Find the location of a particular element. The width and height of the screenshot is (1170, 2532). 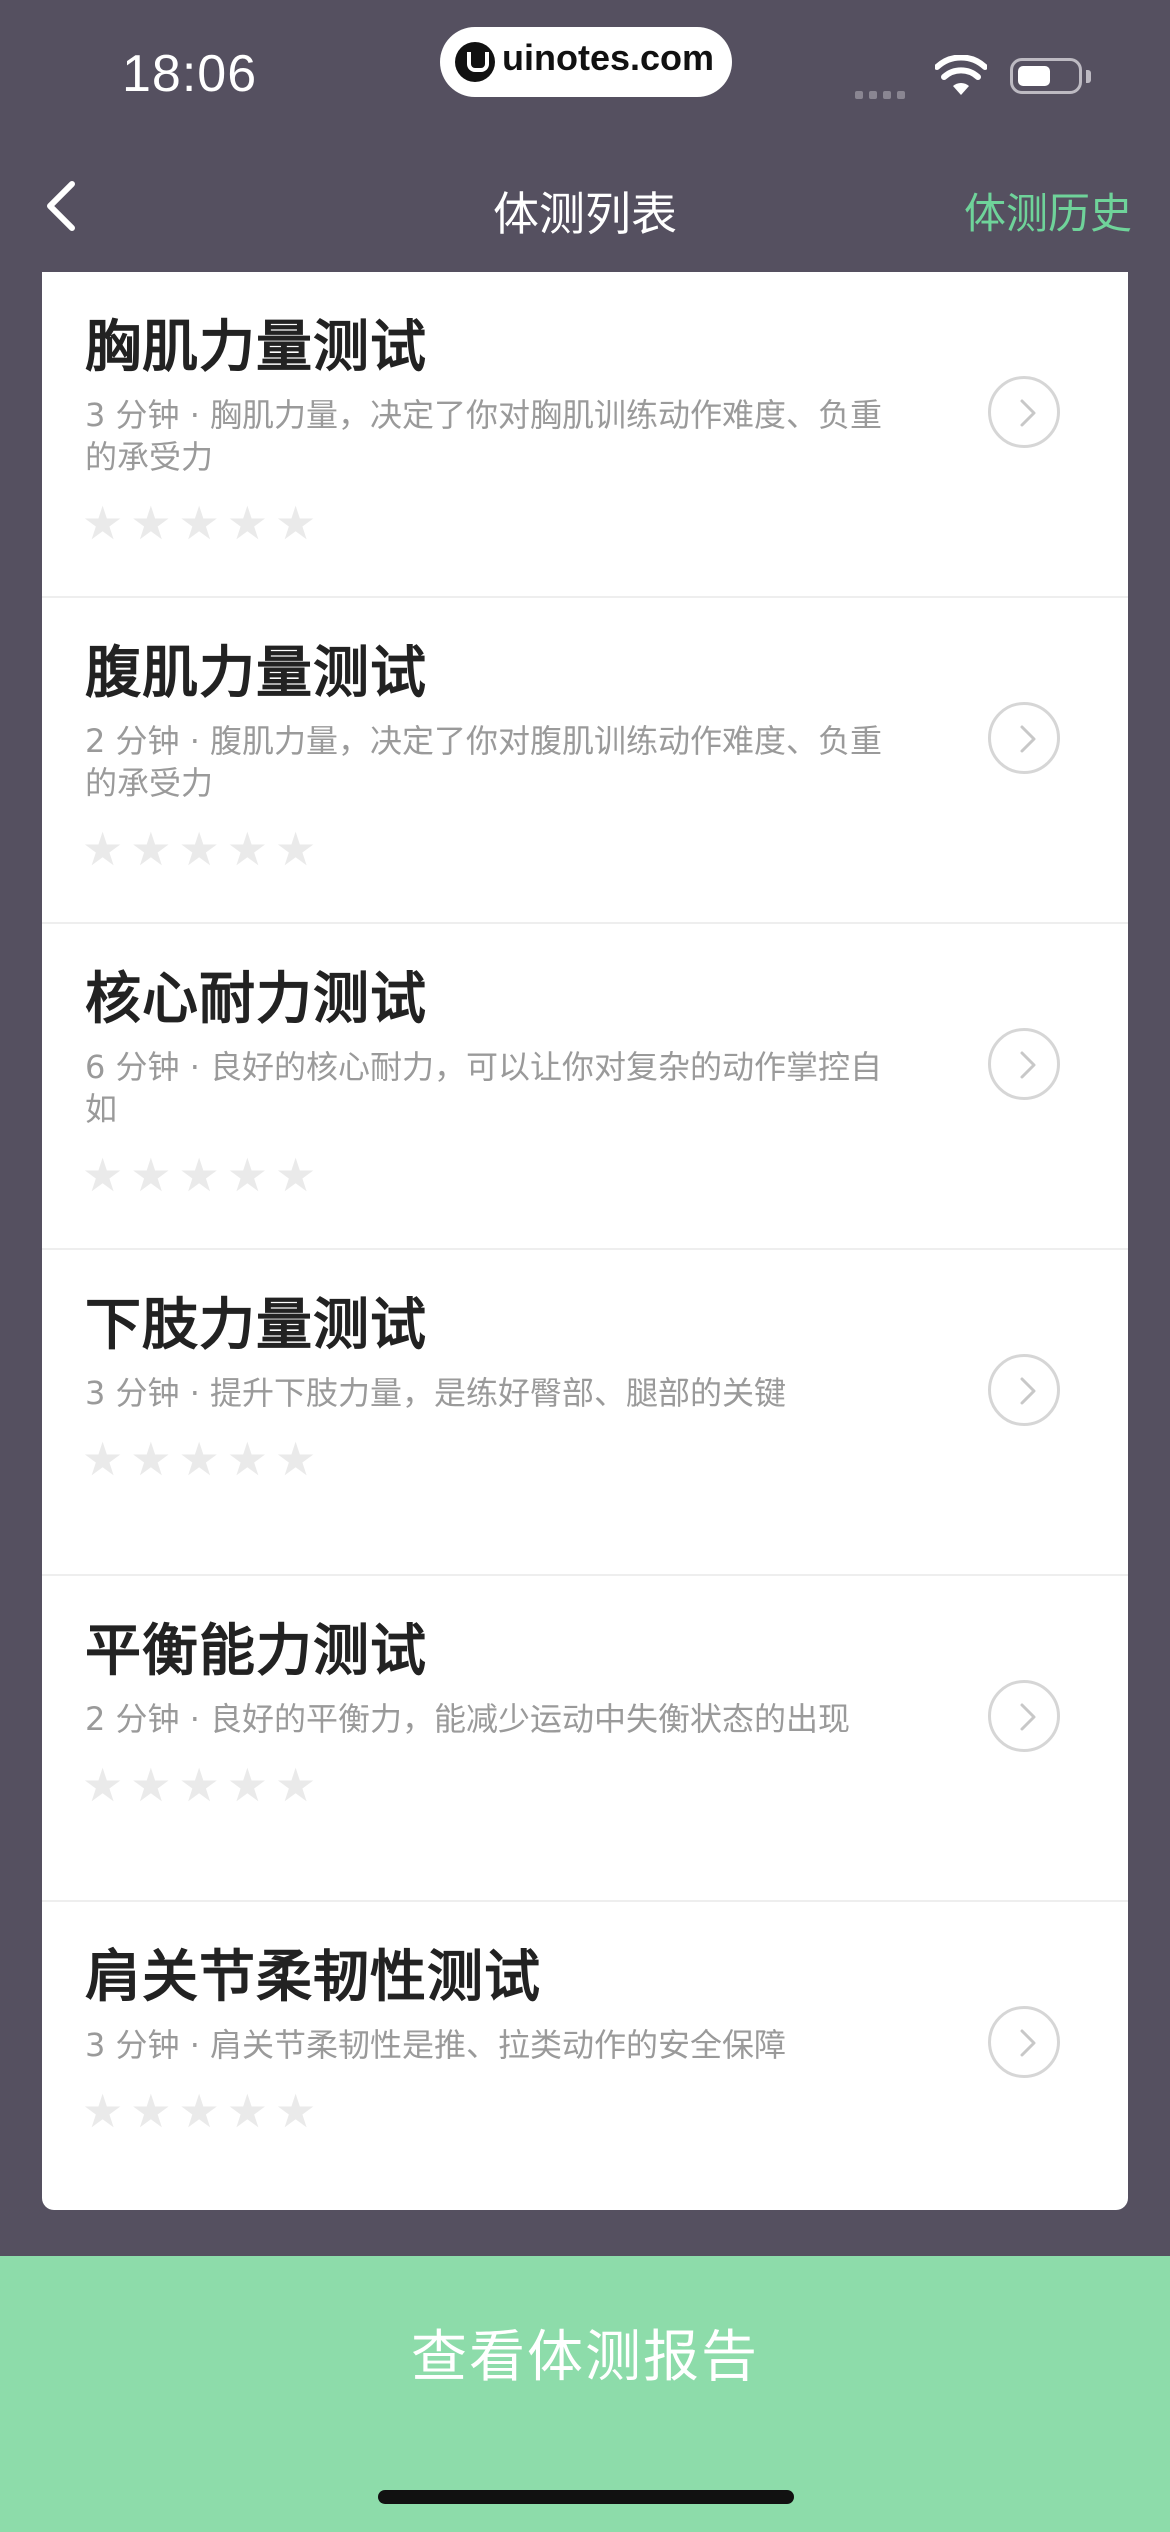

test-title: 下肢力量测试 is located at coordinates (256, 1325).